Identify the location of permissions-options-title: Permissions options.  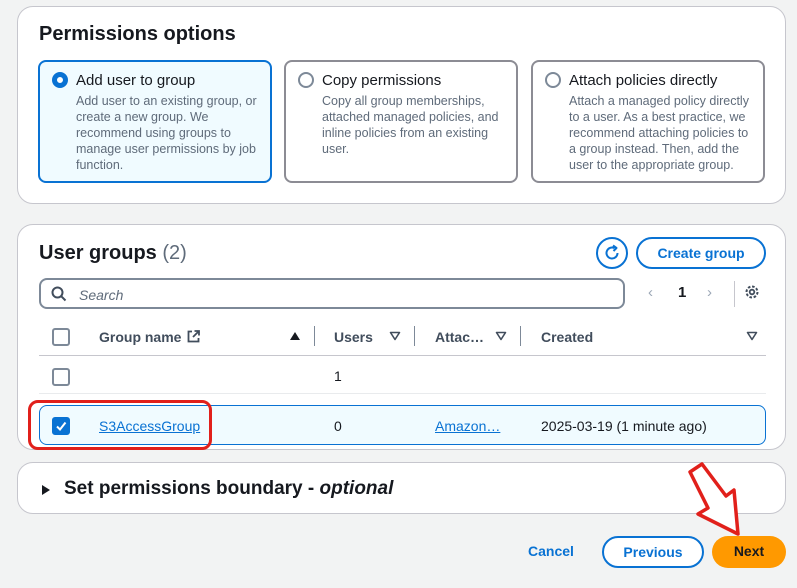
(137, 34).